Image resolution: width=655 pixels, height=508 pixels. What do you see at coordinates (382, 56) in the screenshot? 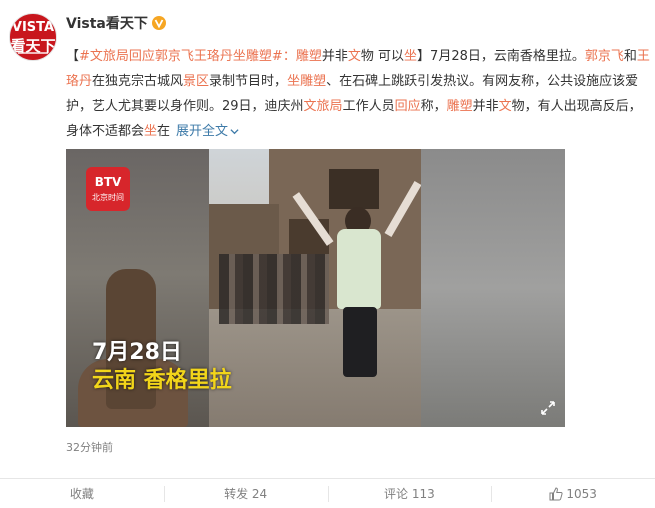
I see `headline-text-2: 物 可以` at bounding box center [382, 56].